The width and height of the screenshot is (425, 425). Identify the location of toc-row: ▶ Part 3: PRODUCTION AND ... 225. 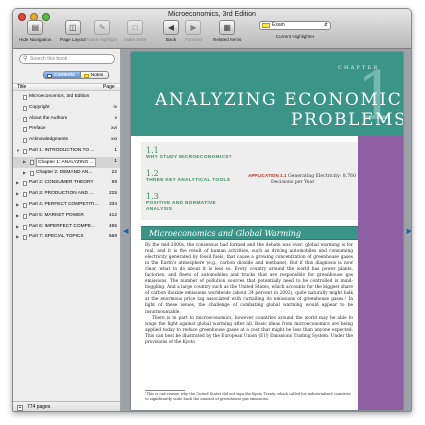
(66, 194).